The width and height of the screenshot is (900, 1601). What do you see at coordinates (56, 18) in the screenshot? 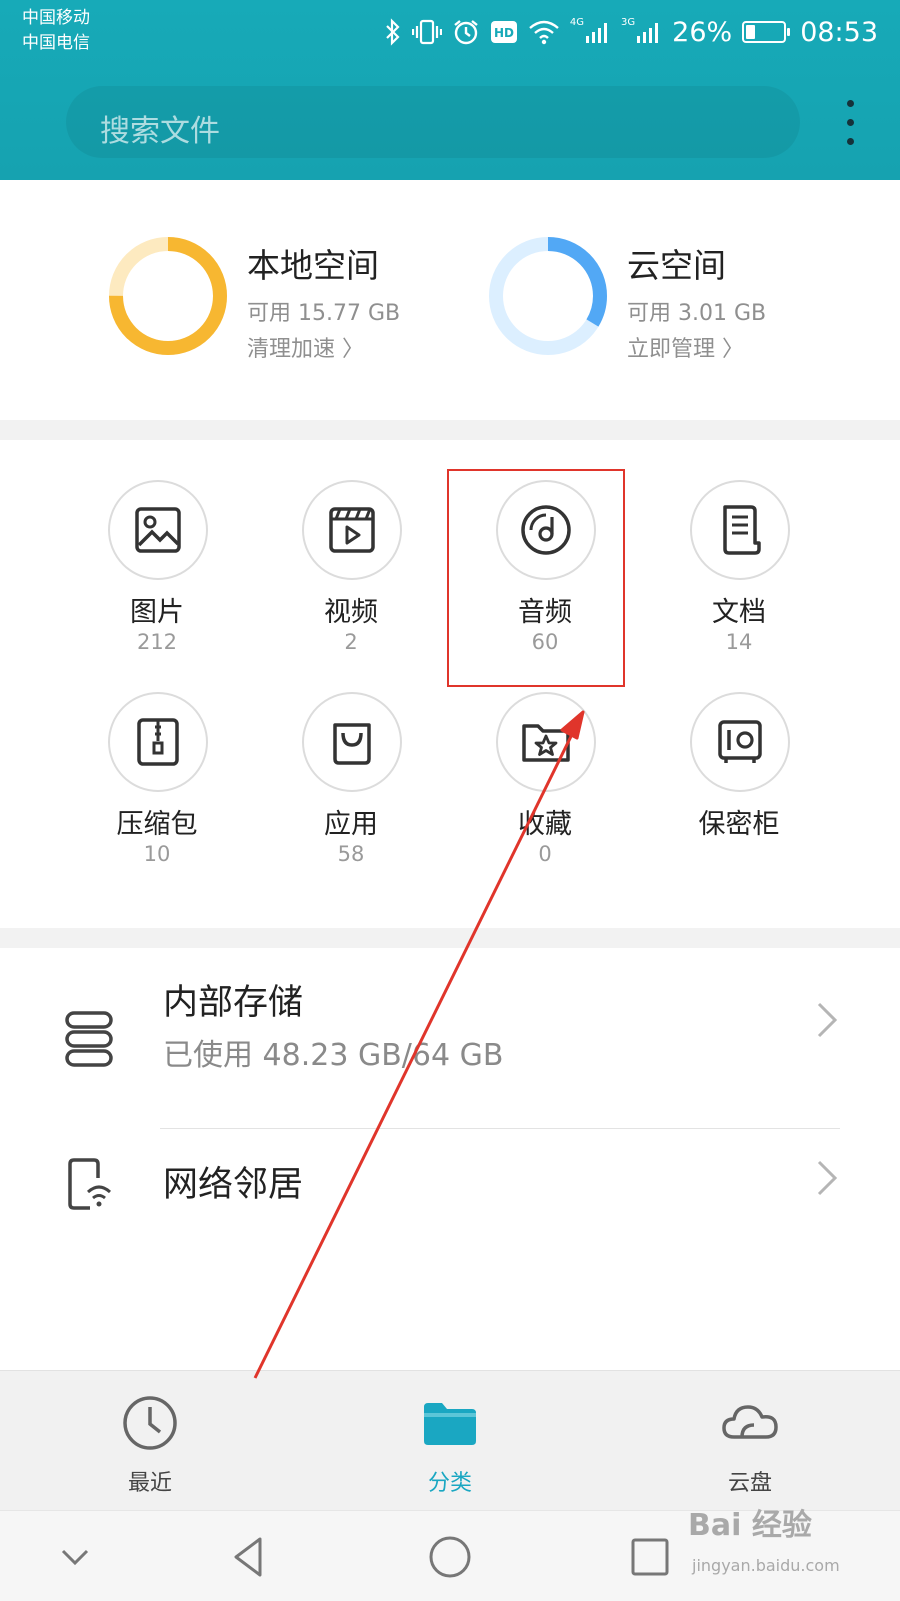
I see `carrier-1: 中国移动` at bounding box center [56, 18].